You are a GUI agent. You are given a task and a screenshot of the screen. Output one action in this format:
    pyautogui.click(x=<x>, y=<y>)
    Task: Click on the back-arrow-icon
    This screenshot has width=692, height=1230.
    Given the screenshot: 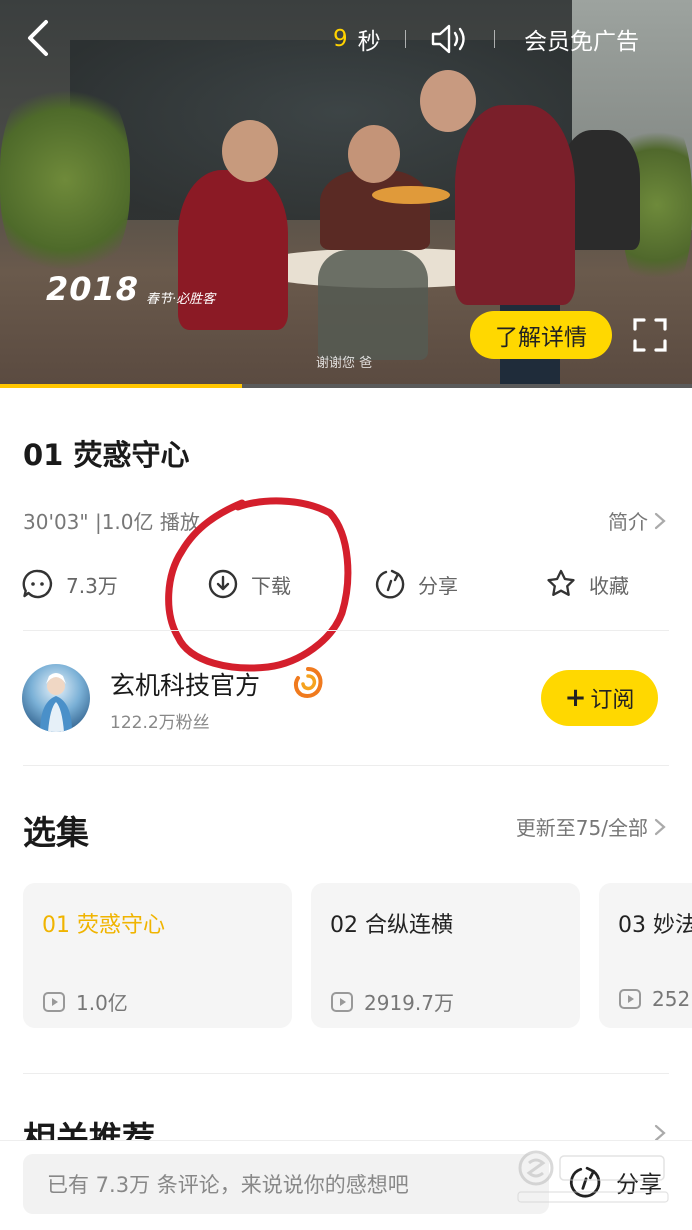 What is the action you would take?
    pyautogui.click(x=38, y=38)
    